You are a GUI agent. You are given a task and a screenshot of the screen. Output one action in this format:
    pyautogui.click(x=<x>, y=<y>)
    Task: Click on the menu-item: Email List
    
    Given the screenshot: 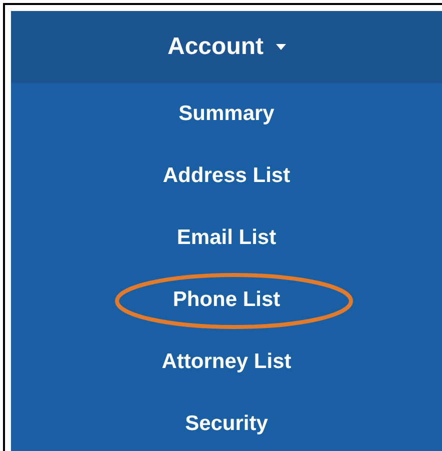 What is the action you would take?
    pyautogui.click(x=226, y=238)
    